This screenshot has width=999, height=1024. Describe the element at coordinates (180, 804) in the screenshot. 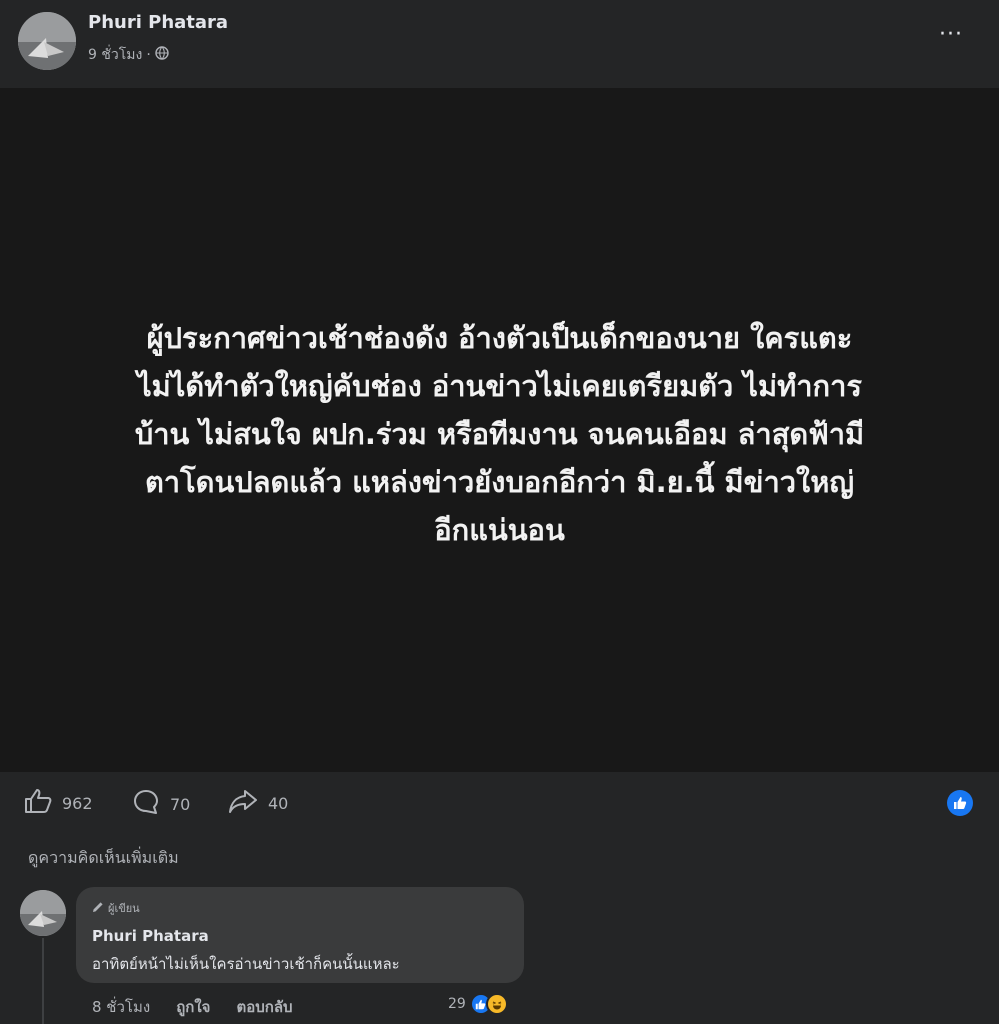

I see `comment-count: 70` at that location.